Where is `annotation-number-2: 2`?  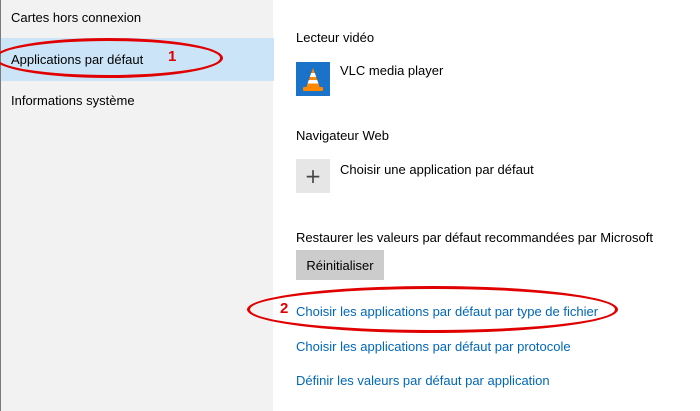
annotation-number-2: 2 is located at coordinates (284, 308).